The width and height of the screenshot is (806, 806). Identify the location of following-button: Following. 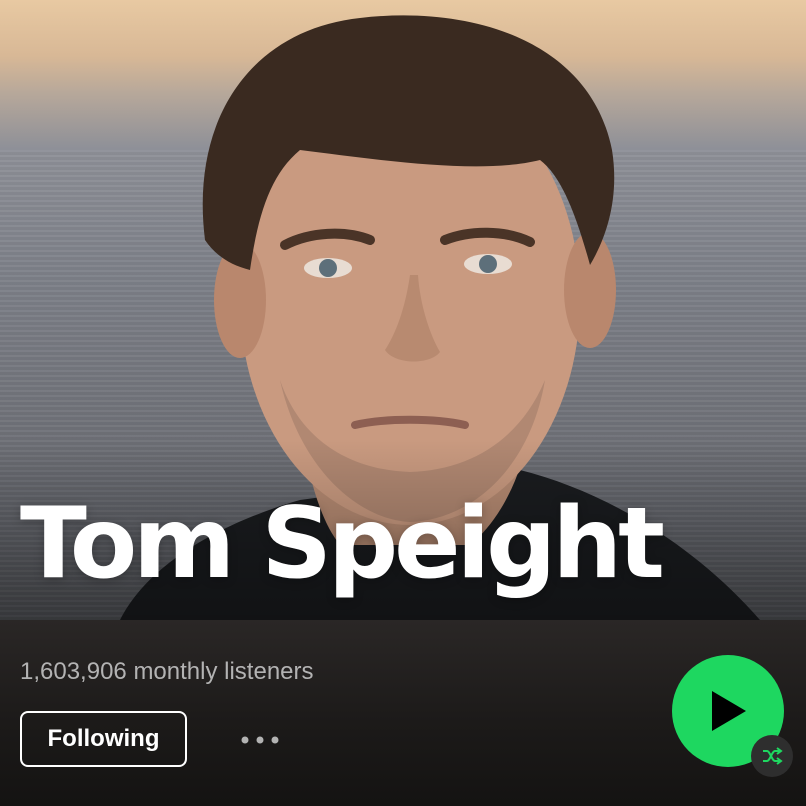
(103, 739).